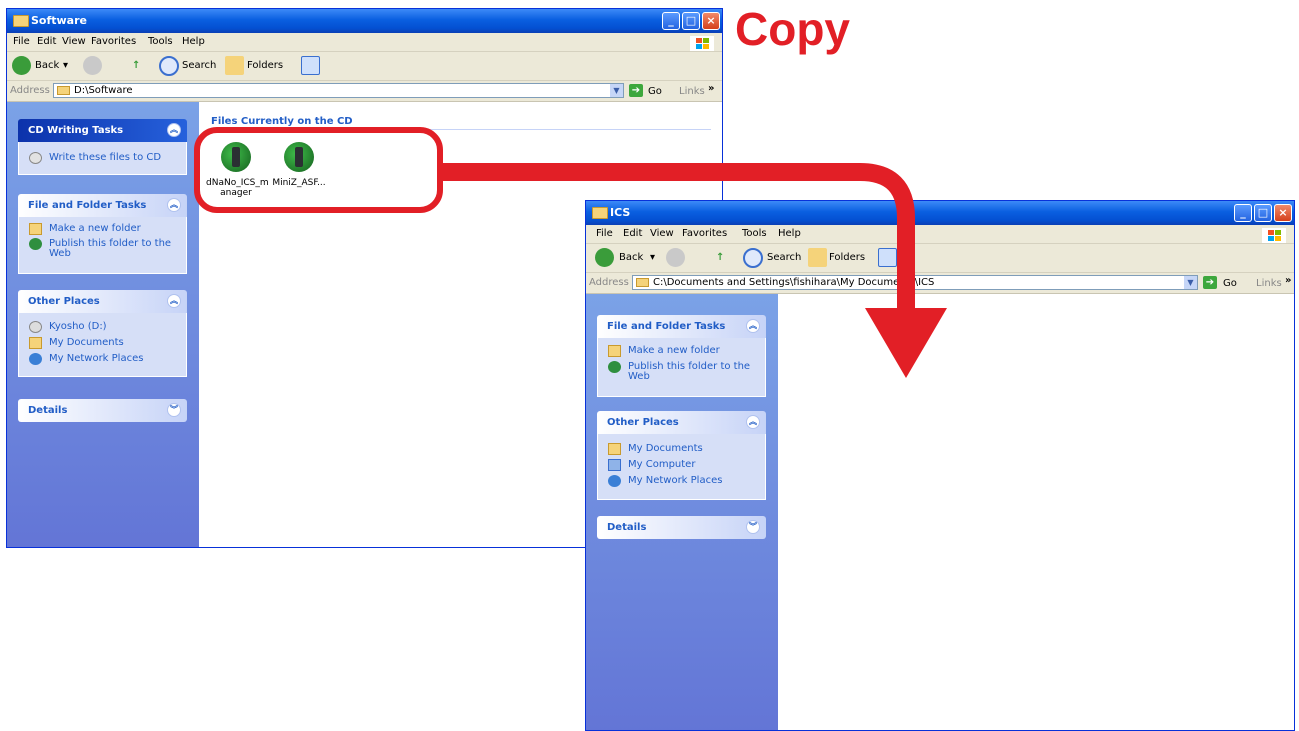 This screenshot has height=731, width=1299. I want to click on address-field: D:\Software ▼, so click(338, 90).